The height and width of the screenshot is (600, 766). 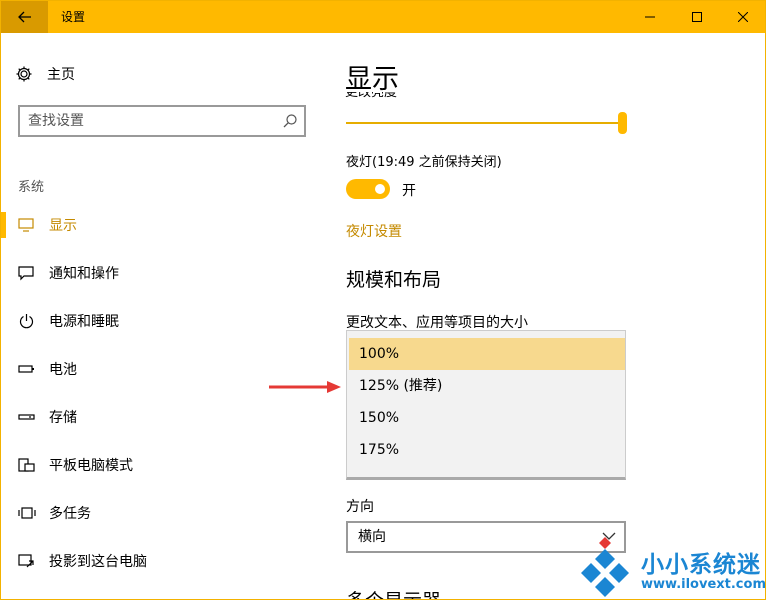 What do you see at coordinates (487, 418) in the screenshot?
I see `scale-option-150: 150%` at bounding box center [487, 418].